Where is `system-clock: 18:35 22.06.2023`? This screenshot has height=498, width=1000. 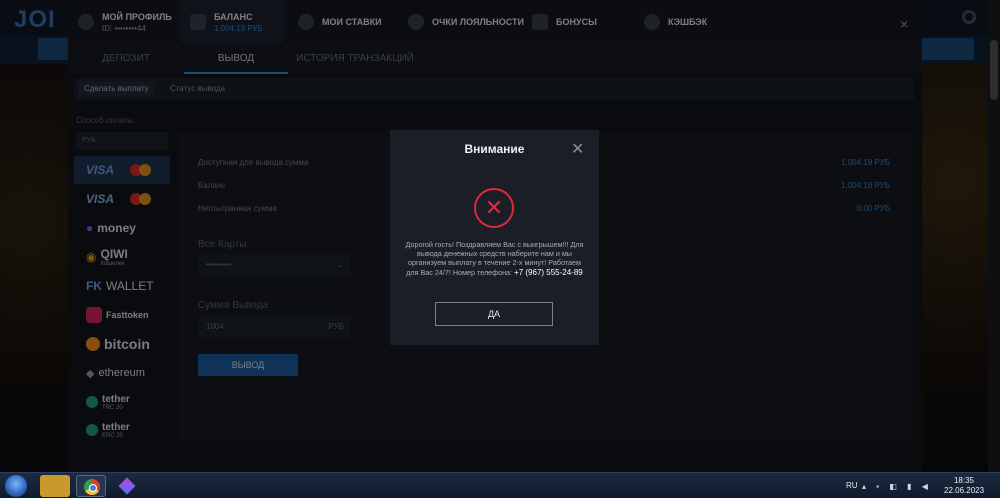 system-clock: 18:35 22.06.2023 is located at coordinates (964, 486).